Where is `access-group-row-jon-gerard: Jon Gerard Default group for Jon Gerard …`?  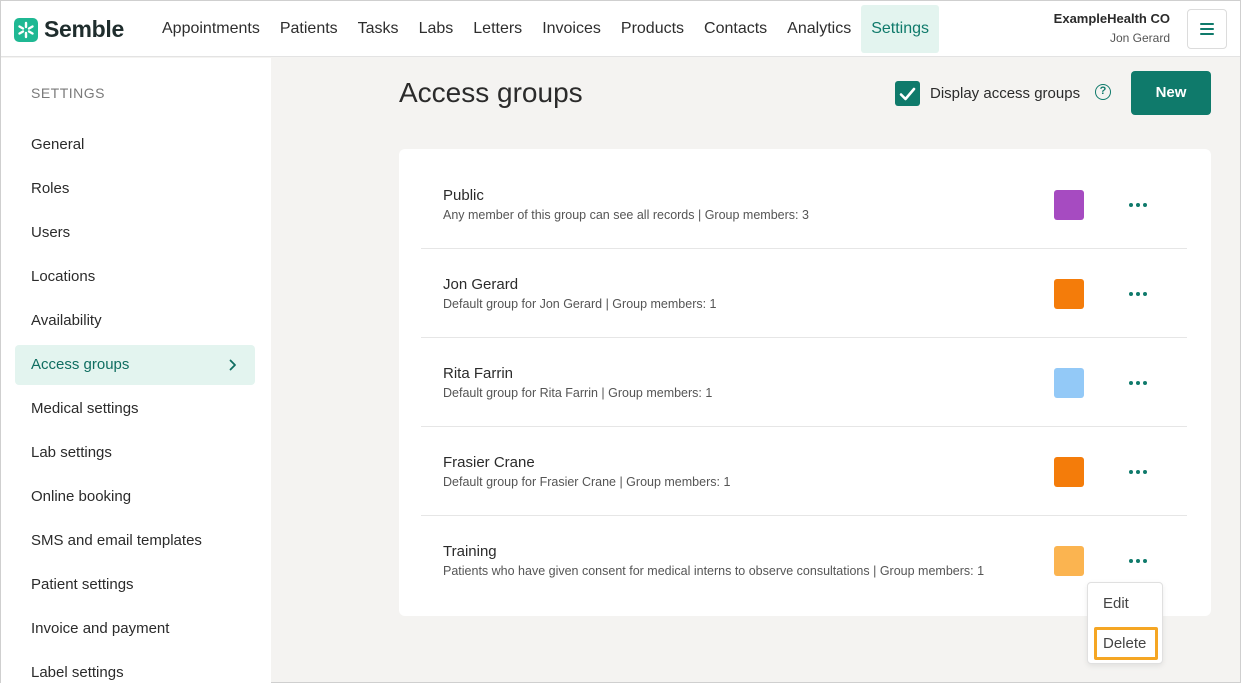 access-group-row-jon-gerard: Jon Gerard Default group for Jon Gerard … is located at coordinates (804, 293).